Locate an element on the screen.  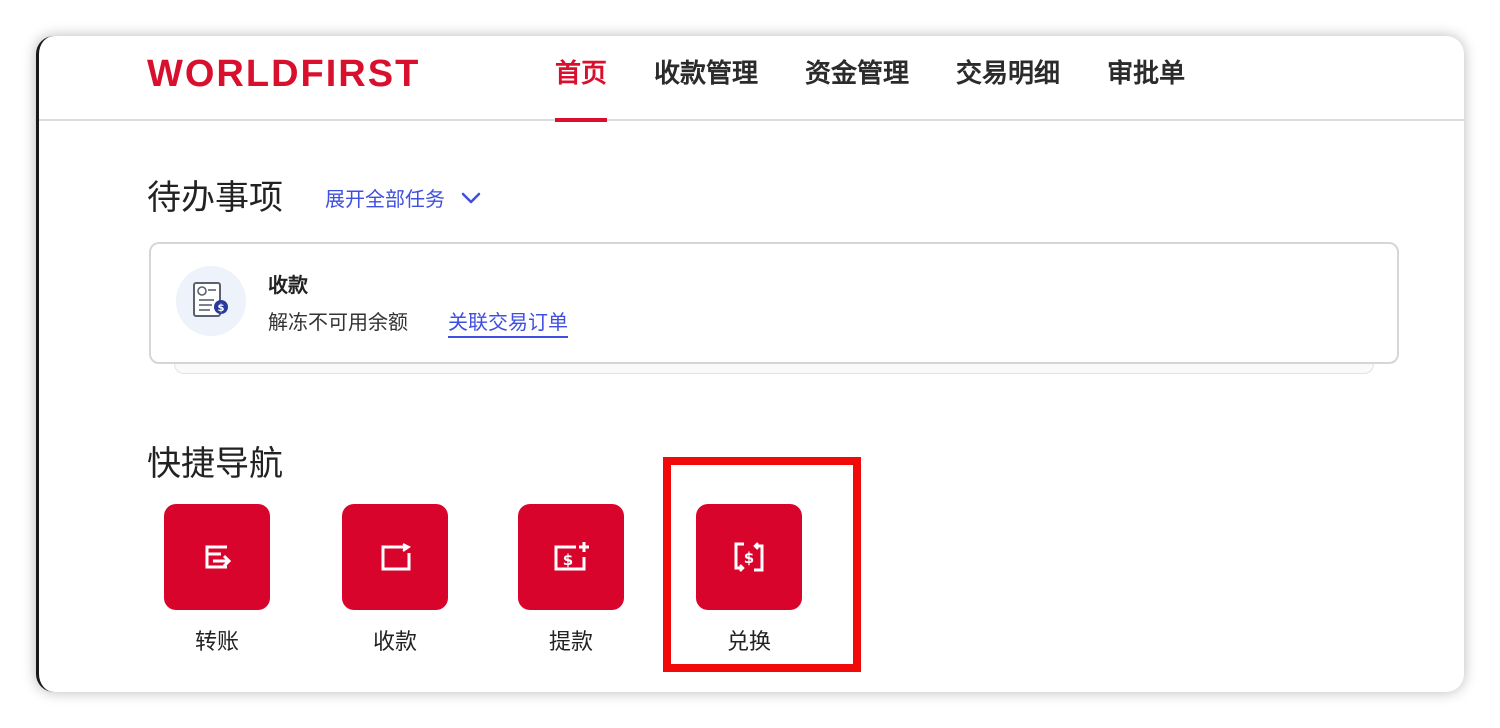
document-dollar-icon: $ is located at coordinates (211, 301).